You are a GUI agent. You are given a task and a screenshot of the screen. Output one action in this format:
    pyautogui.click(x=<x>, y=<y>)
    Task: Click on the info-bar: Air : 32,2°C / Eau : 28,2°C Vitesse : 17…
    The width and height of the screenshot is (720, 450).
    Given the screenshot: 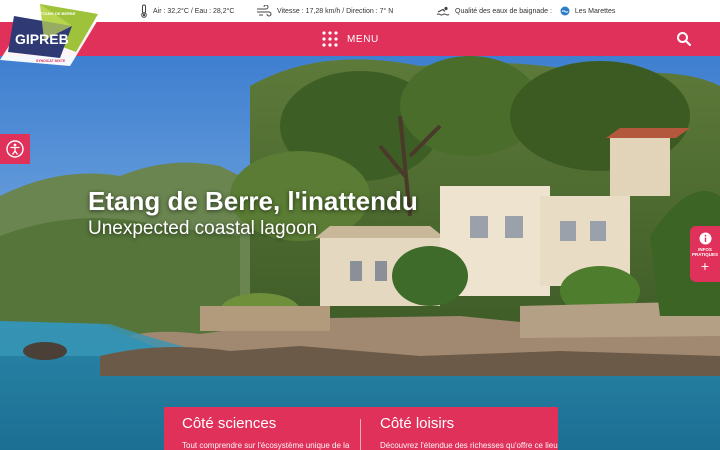 What is the action you would take?
    pyautogui.click(x=360, y=11)
    